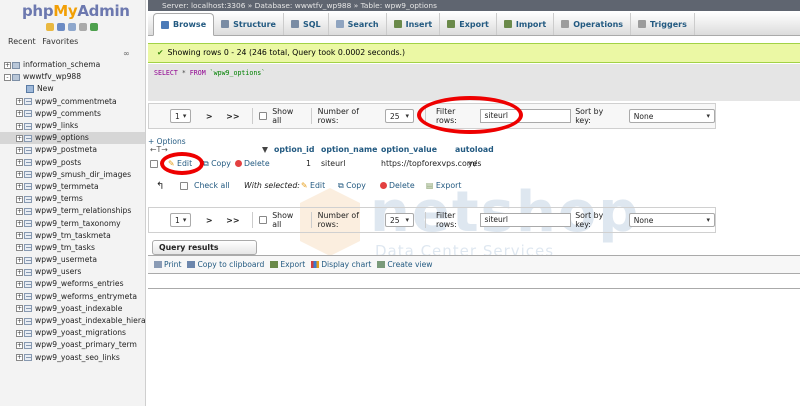  Describe the element at coordinates (265, 149) in the screenshot. I see `sort-dropdown-icon: ▼` at that location.